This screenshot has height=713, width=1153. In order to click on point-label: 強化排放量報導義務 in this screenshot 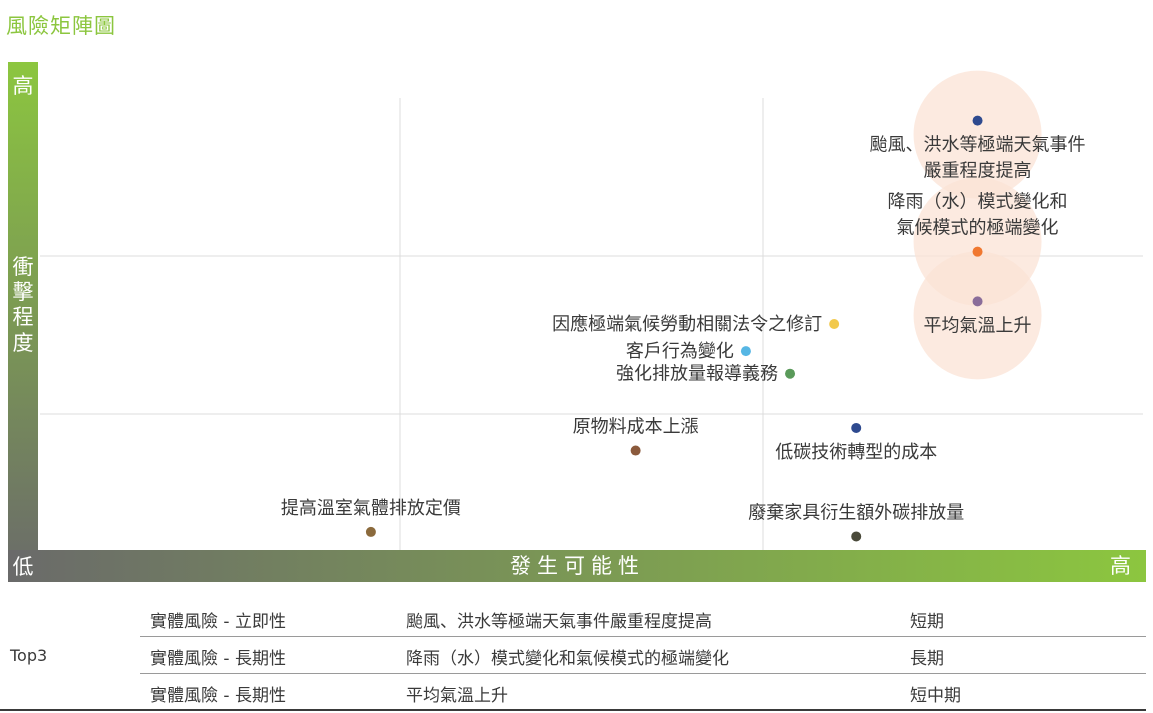, I will do `click(697, 374)`.